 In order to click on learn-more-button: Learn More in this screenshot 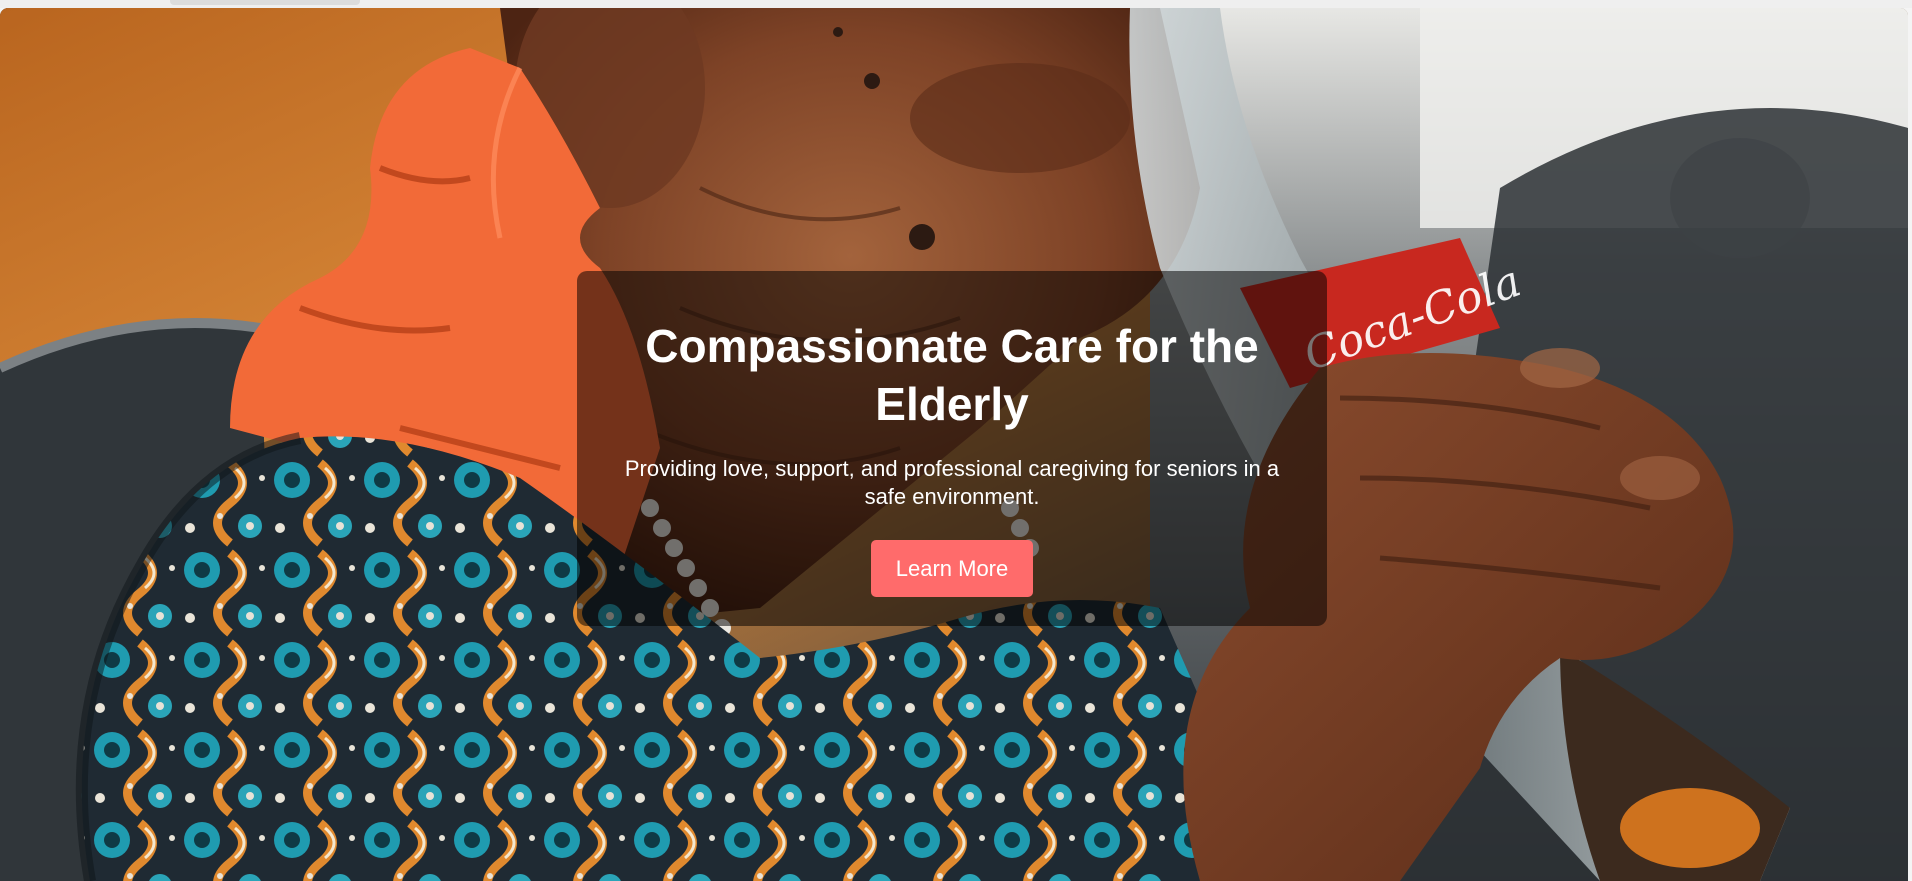, I will do `click(952, 568)`.